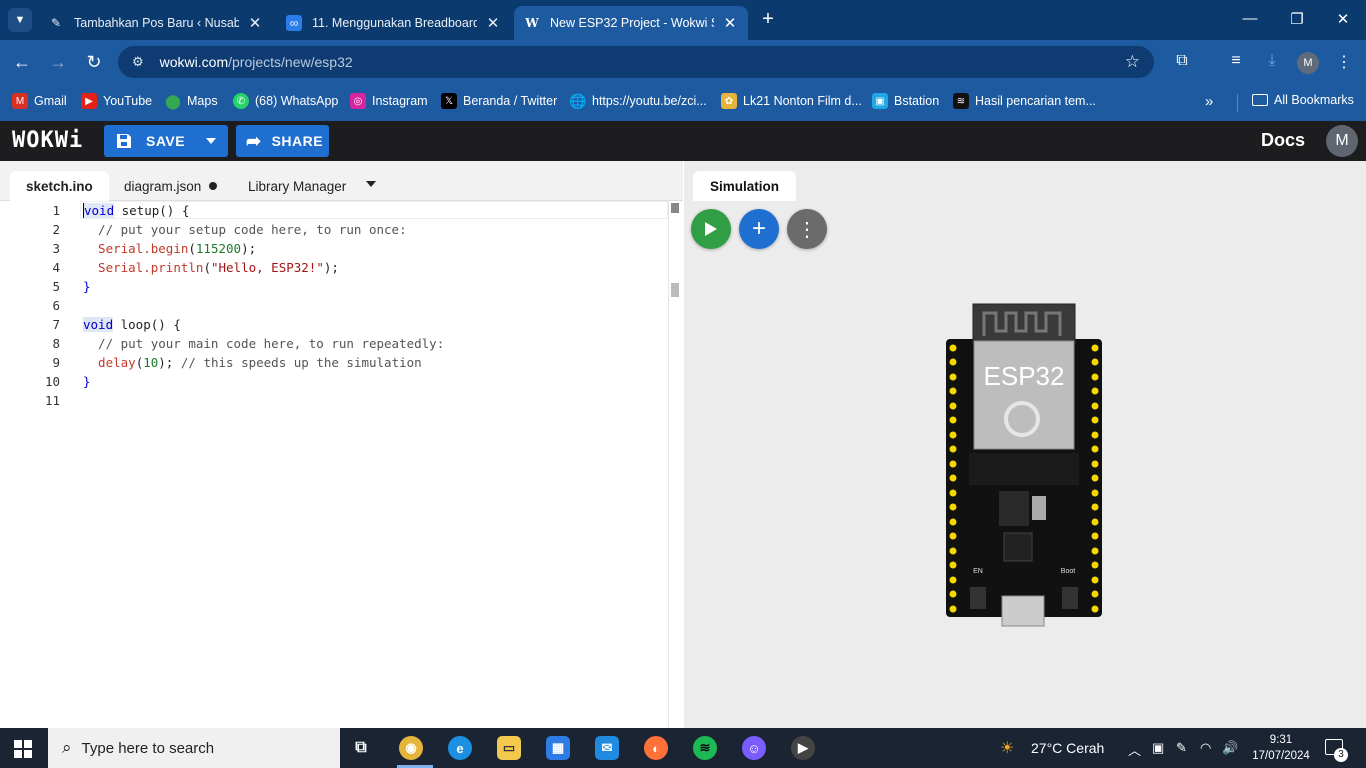  I want to click on edge-icon: e, so click(460, 748).